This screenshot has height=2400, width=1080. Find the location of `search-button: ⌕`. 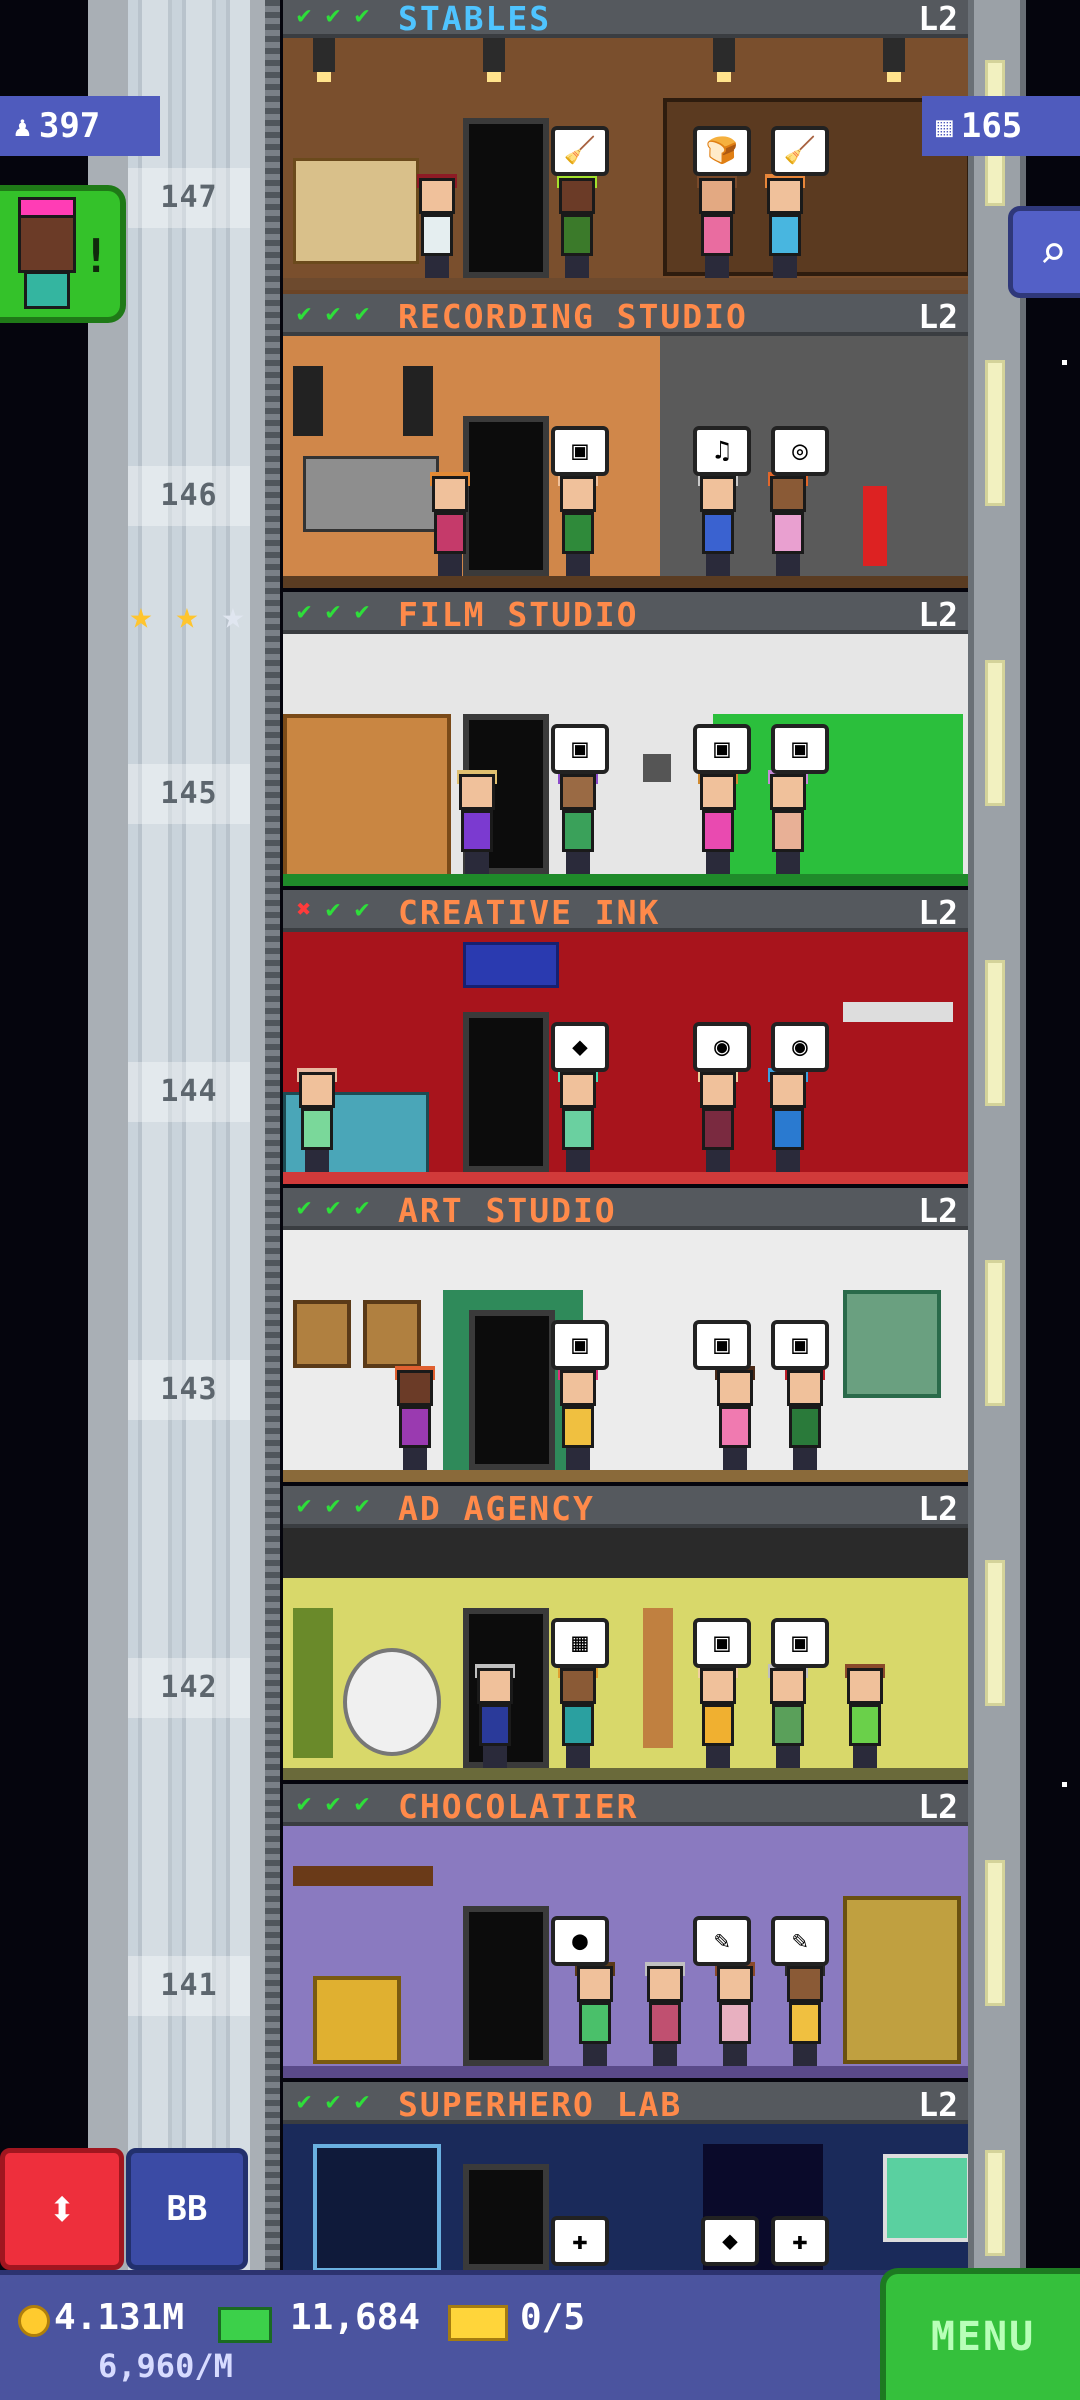

search-button: ⌕ is located at coordinates (1044, 252).